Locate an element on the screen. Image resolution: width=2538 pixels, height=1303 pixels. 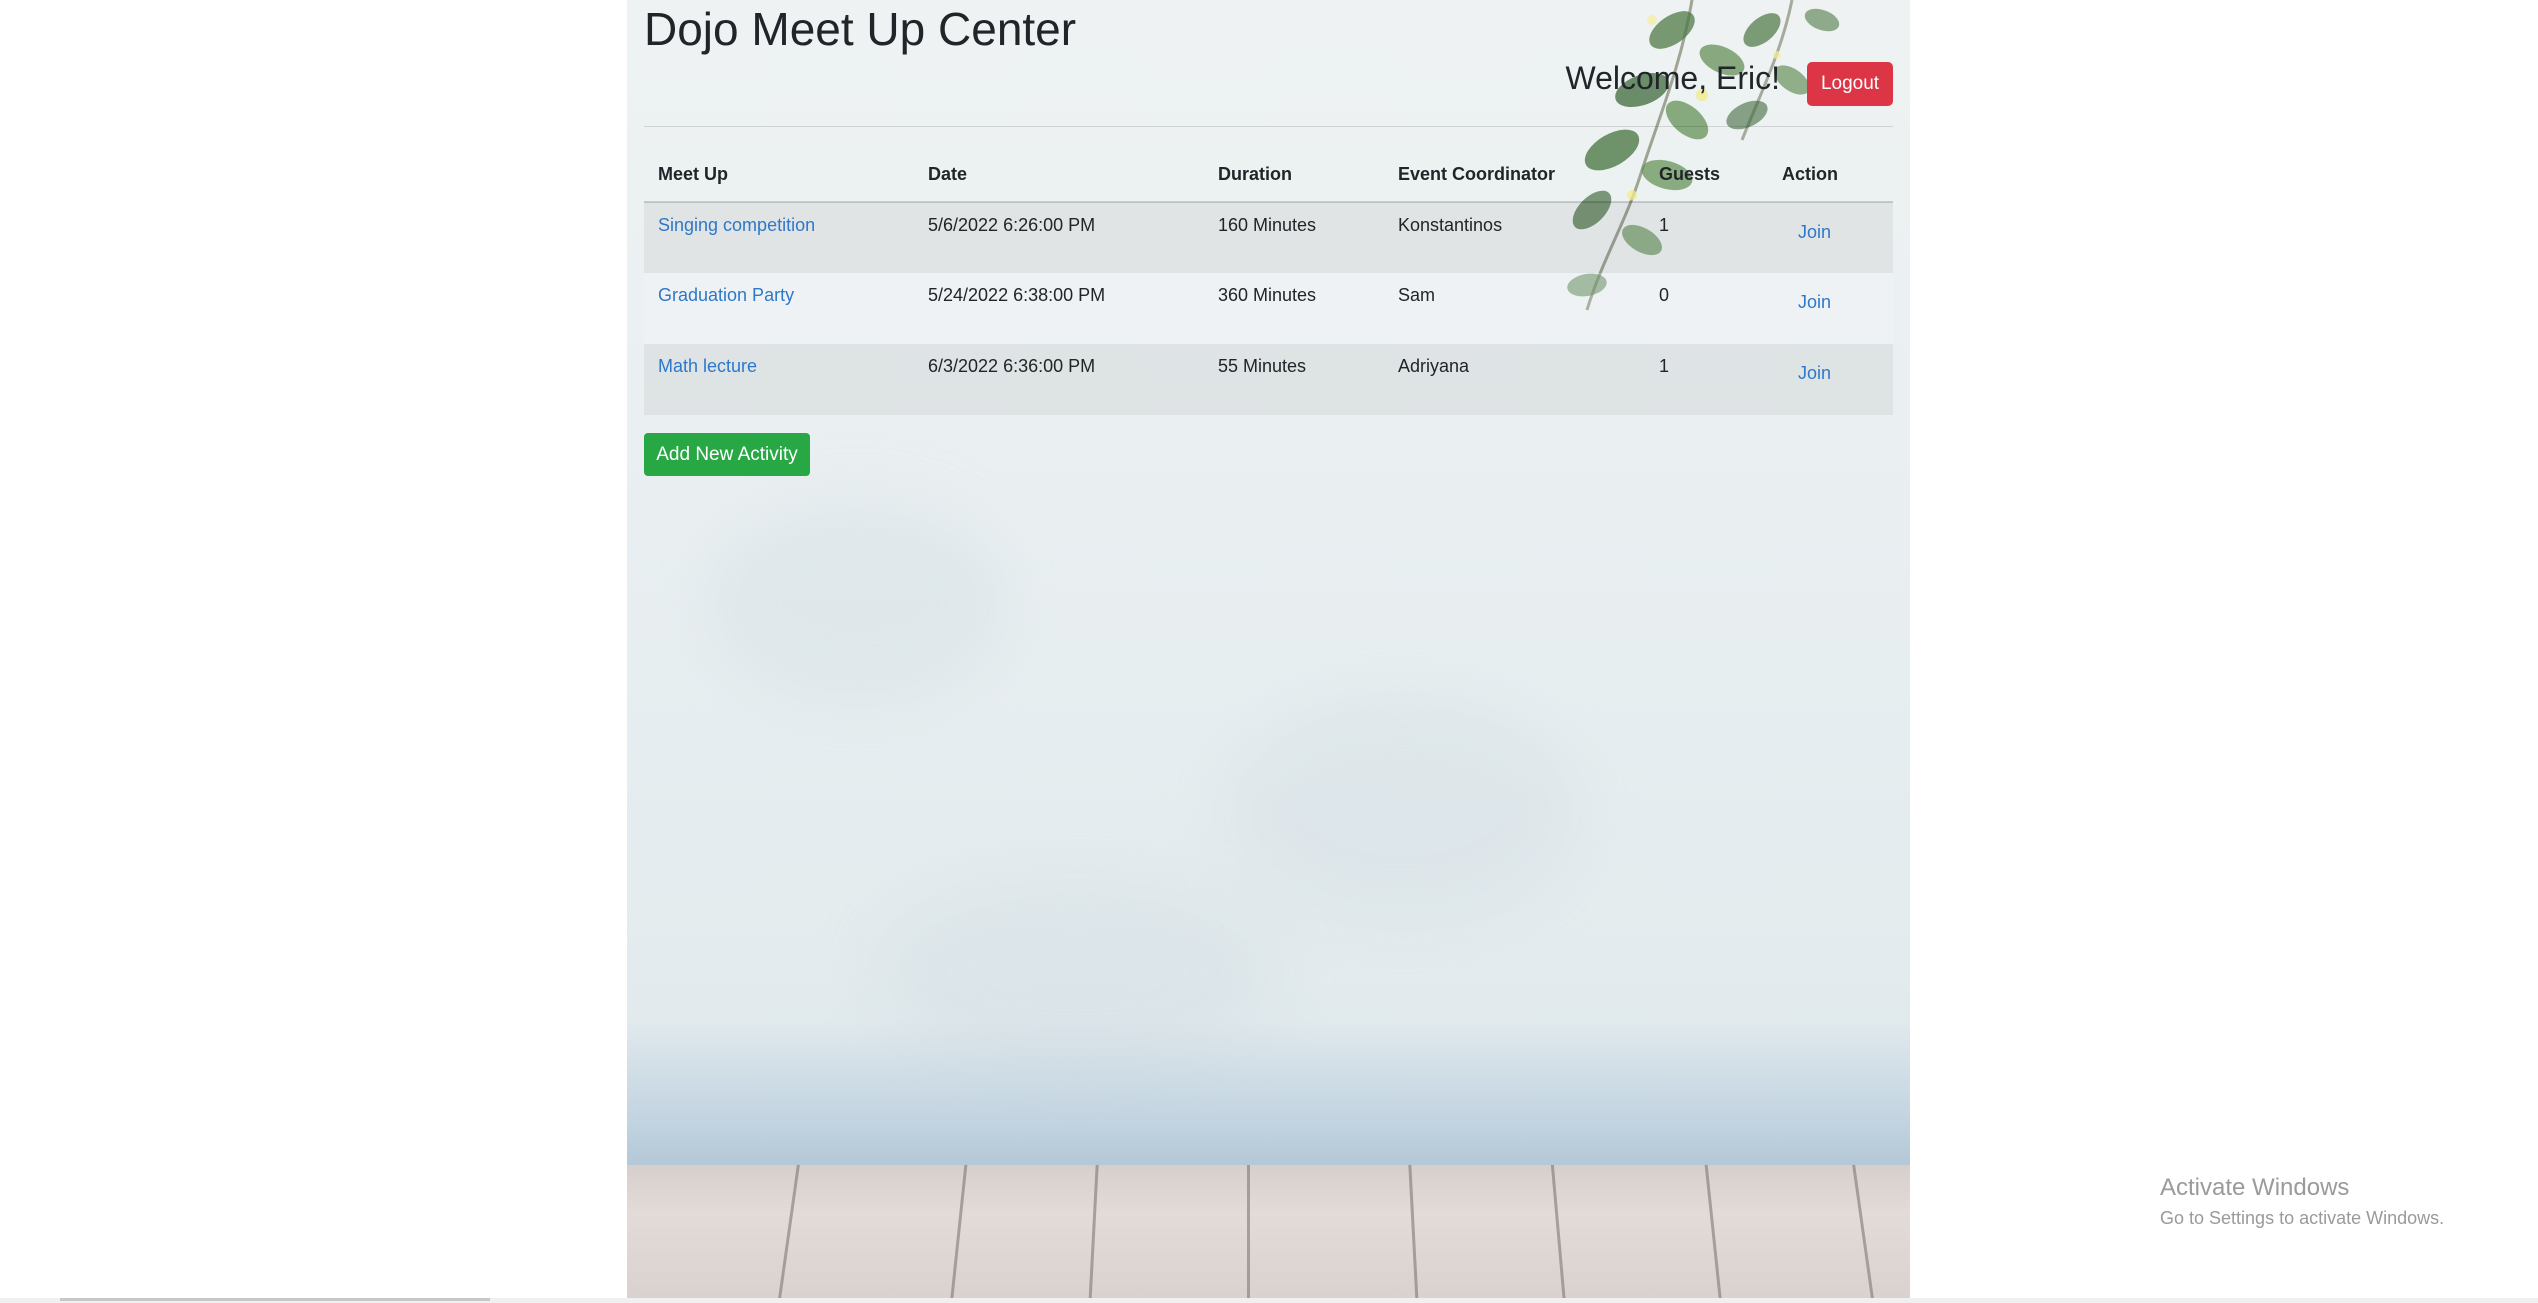
logout-button: Logout is located at coordinates (1850, 84).